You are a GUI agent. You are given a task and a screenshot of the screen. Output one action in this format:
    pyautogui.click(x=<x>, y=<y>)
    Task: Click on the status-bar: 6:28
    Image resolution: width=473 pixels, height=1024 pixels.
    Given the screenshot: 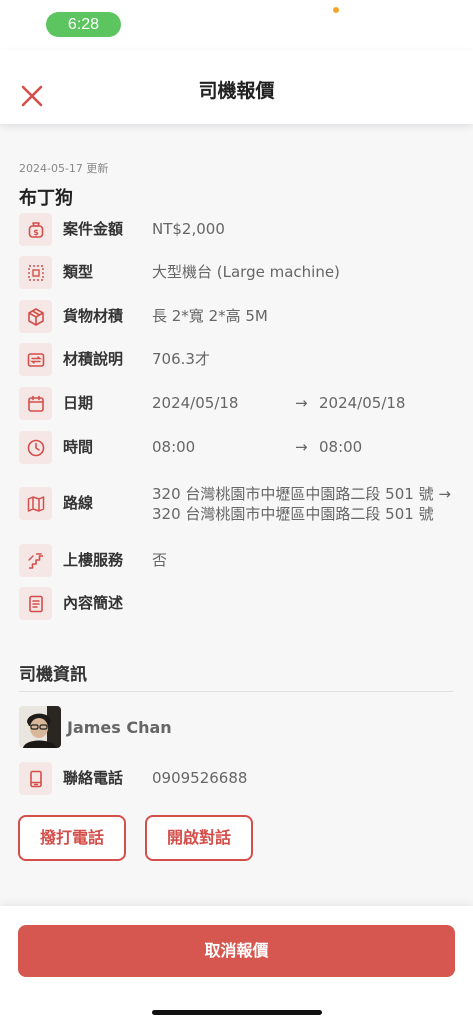 What is the action you would take?
    pyautogui.click(x=236, y=25)
    